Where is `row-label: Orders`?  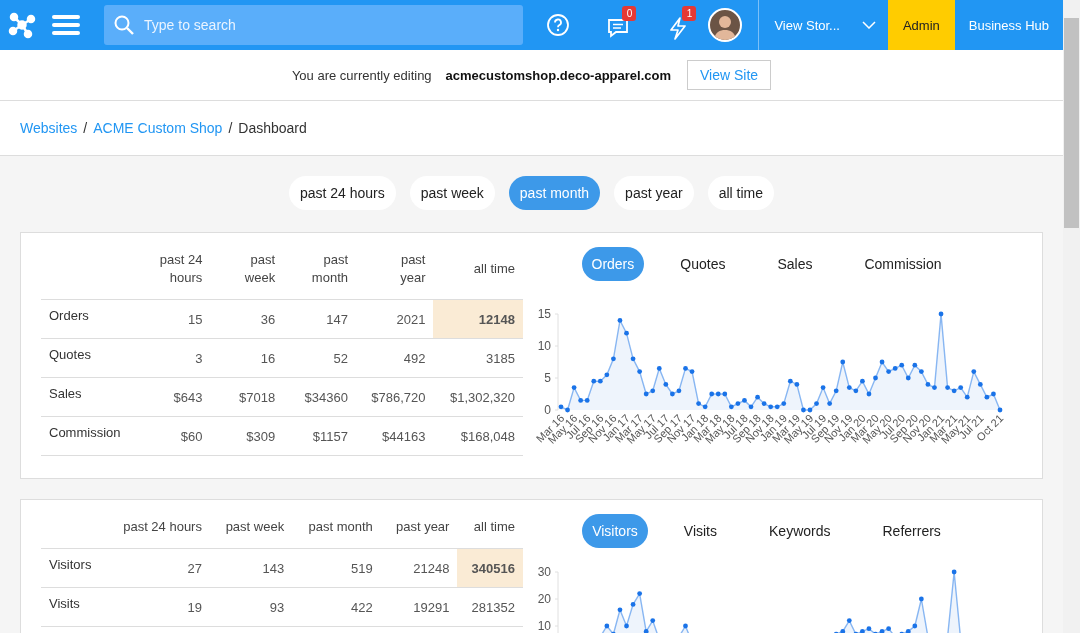 row-label: Orders is located at coordinates (89, 319).